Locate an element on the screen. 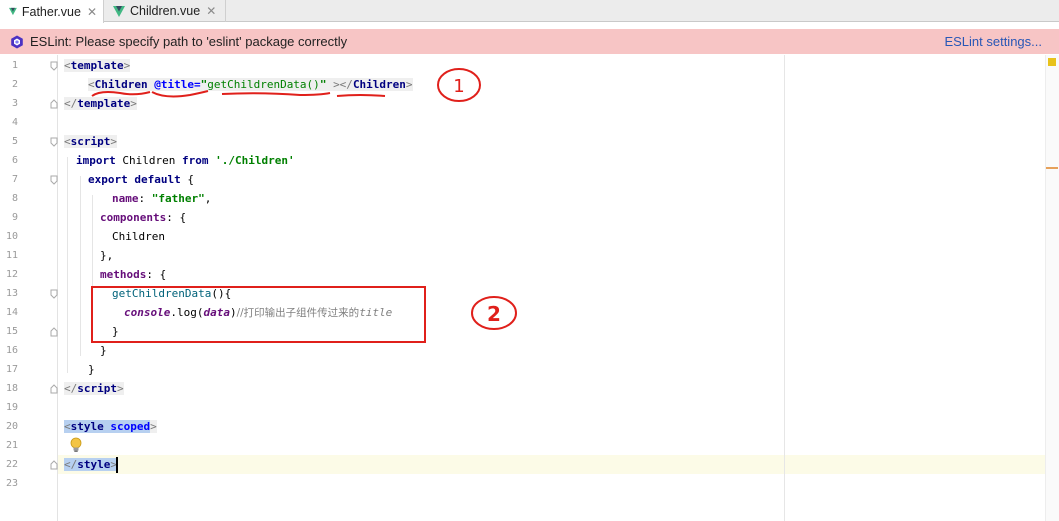 Image resolution: width=1059 pixels, height=521 pixels. lightbulb-icon is located at coordinates (76, 445).